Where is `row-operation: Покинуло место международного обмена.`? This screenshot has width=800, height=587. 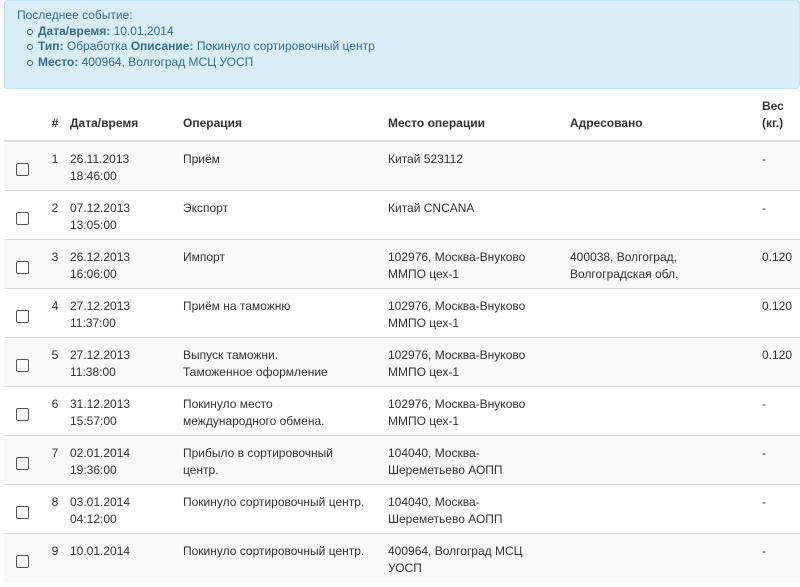 row-operation: Покинуло место международного обмена. is located at coordinates (285, 410).